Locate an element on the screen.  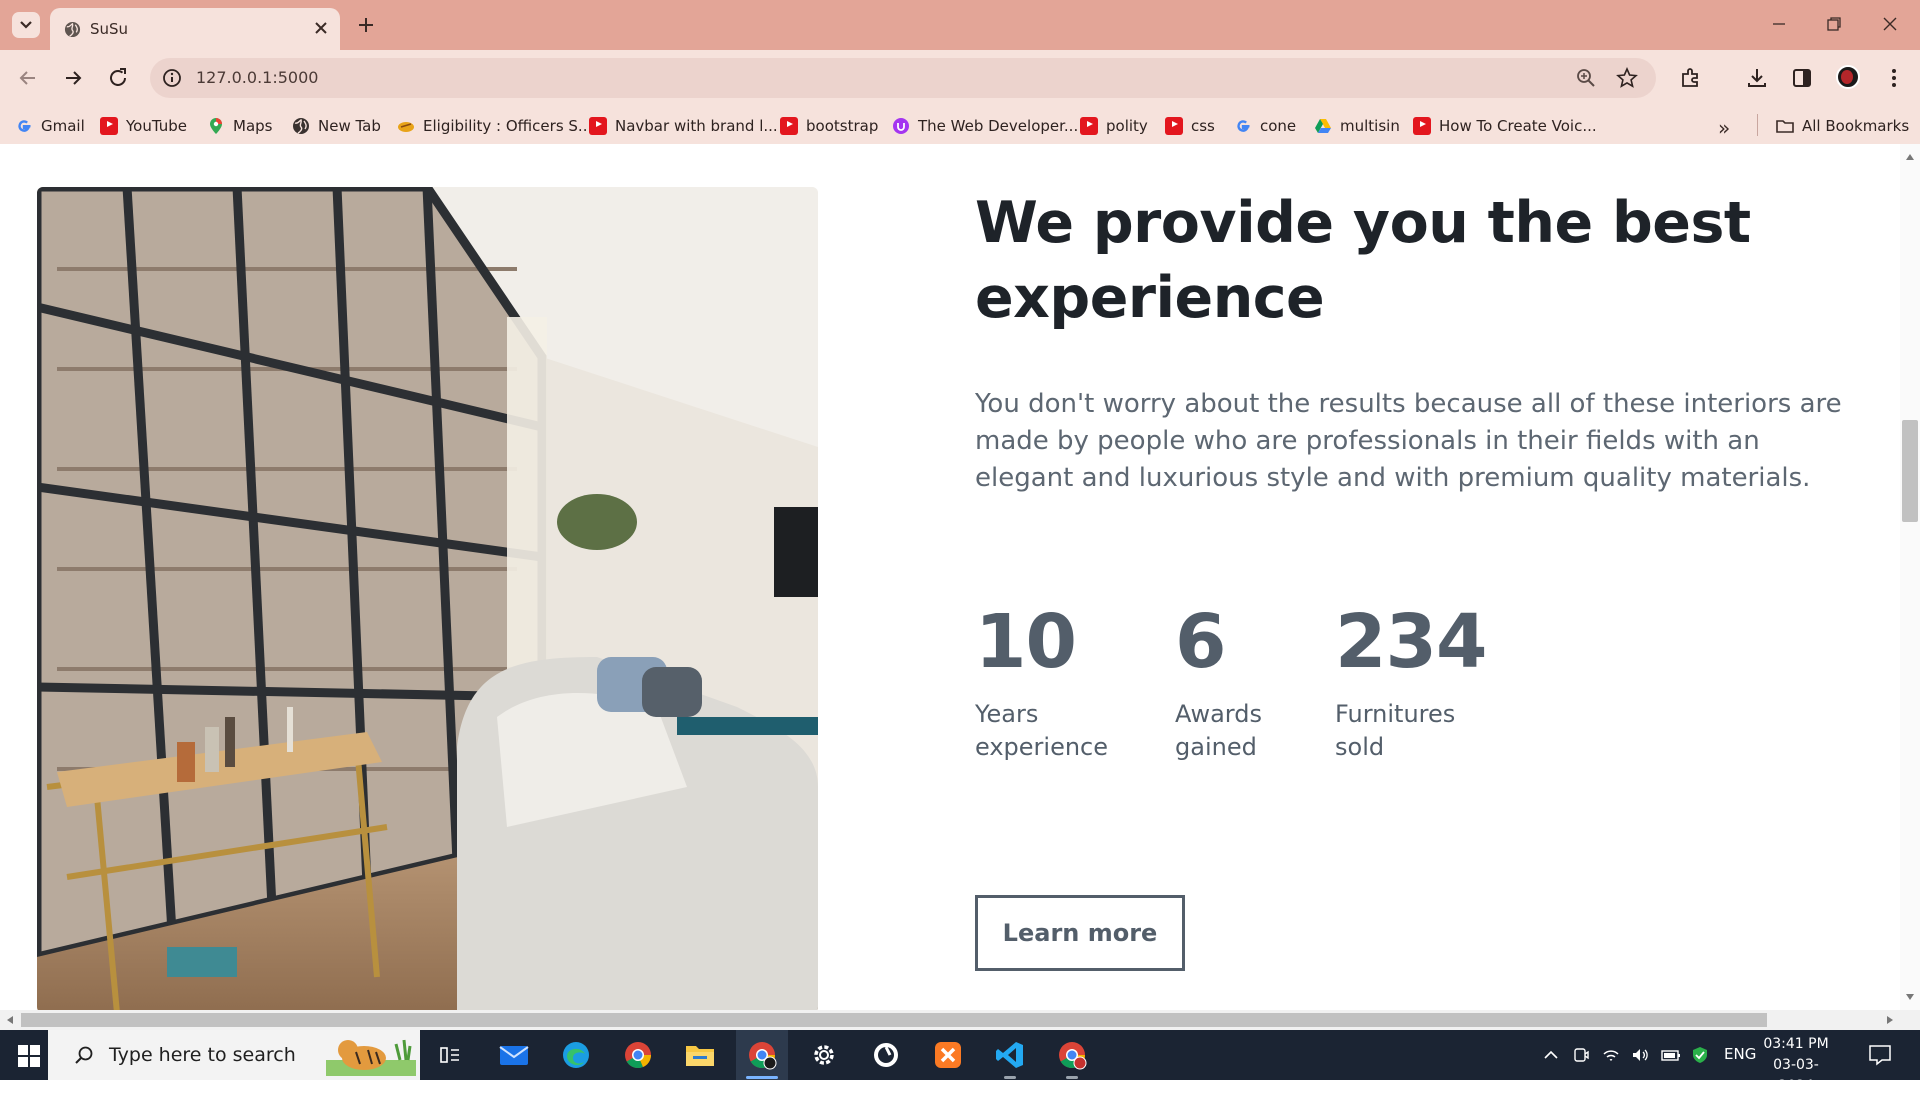
all-bookmarks-label: All Bookmarks is located at coordinates (1856, 126).